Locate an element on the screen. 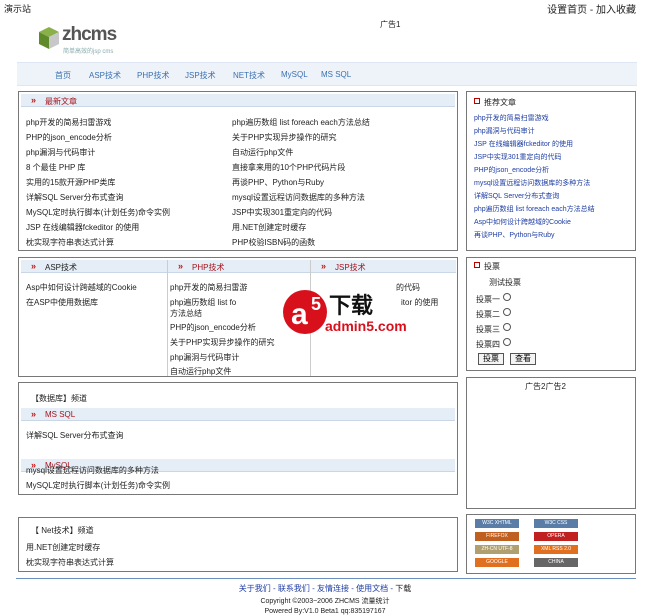 Image resolution: width=650 pixels, height=615 pixels. recommend-item: 详解SQL Server分布式查询 is located at coordinates (516, 196).